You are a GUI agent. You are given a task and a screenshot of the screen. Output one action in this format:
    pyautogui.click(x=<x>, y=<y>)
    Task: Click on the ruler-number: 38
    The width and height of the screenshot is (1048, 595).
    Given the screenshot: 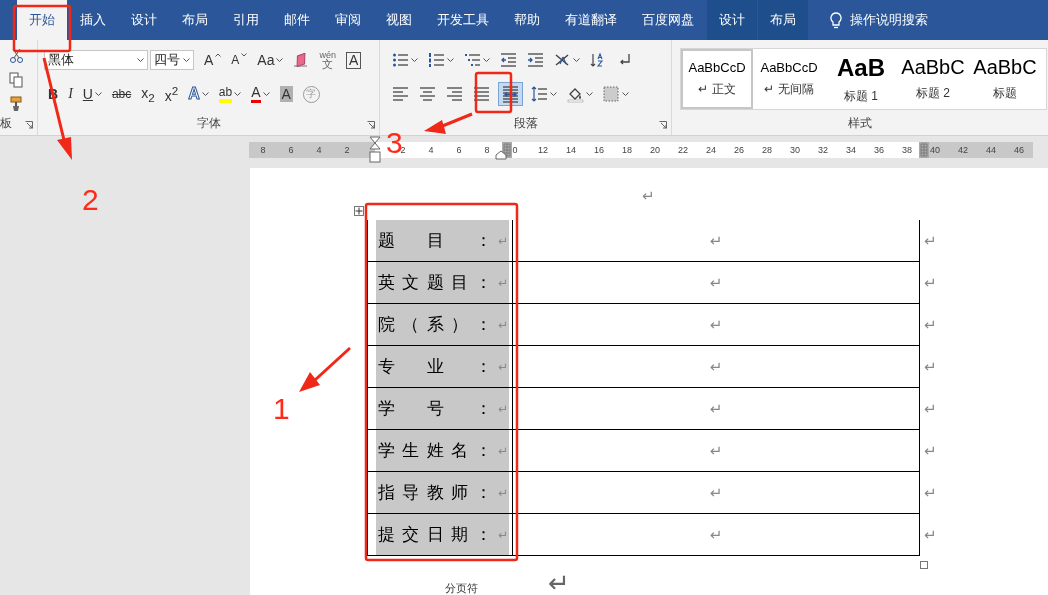 What is the action you would take?
    pyautogui.click(x=907, y=150)
    